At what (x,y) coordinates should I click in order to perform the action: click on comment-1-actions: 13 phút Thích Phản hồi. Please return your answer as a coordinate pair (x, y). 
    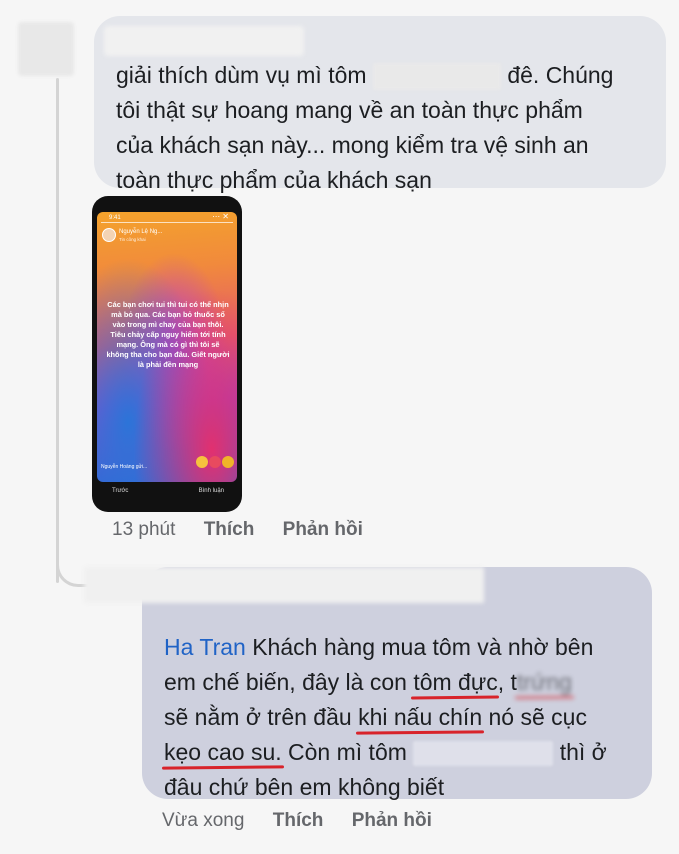
    Looking at the image, I should click on (249, 530).